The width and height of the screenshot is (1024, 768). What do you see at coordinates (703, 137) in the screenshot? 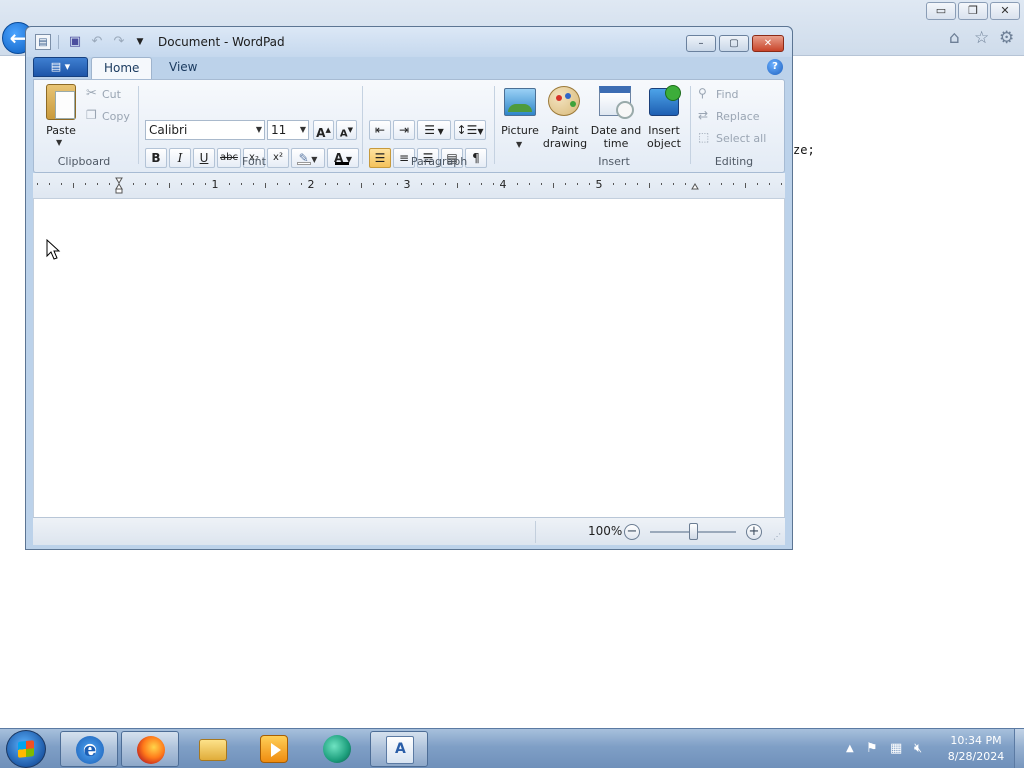
I see `select-all-icon: ⬚` at bounding box center [703, 137].